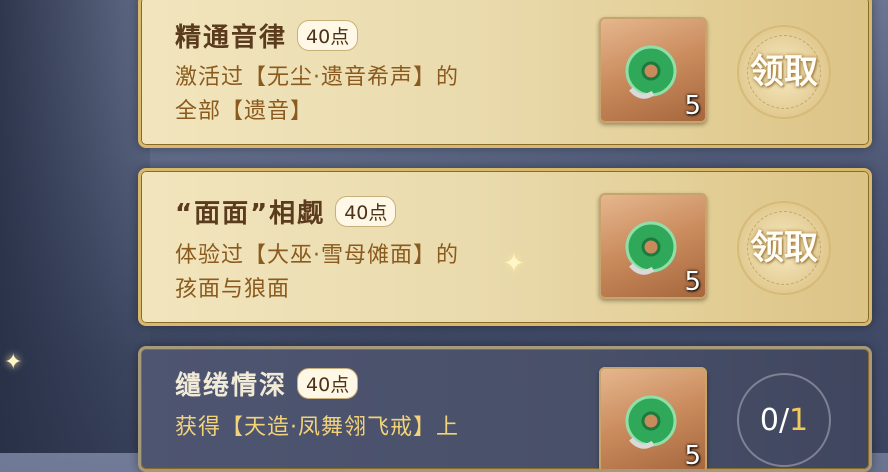  I want to click on task-desc-line: 全部【遗音】, so click(244, 111).